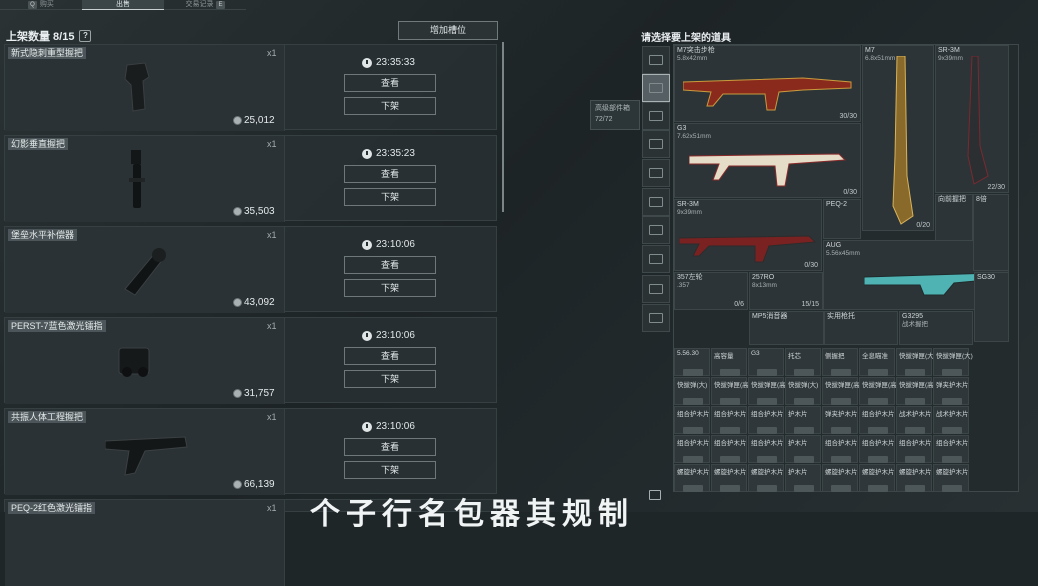  Describe the element at coordinates (205, 5) in the screenshot. I see `tab-trade-history: 交易记录 E` at that location.